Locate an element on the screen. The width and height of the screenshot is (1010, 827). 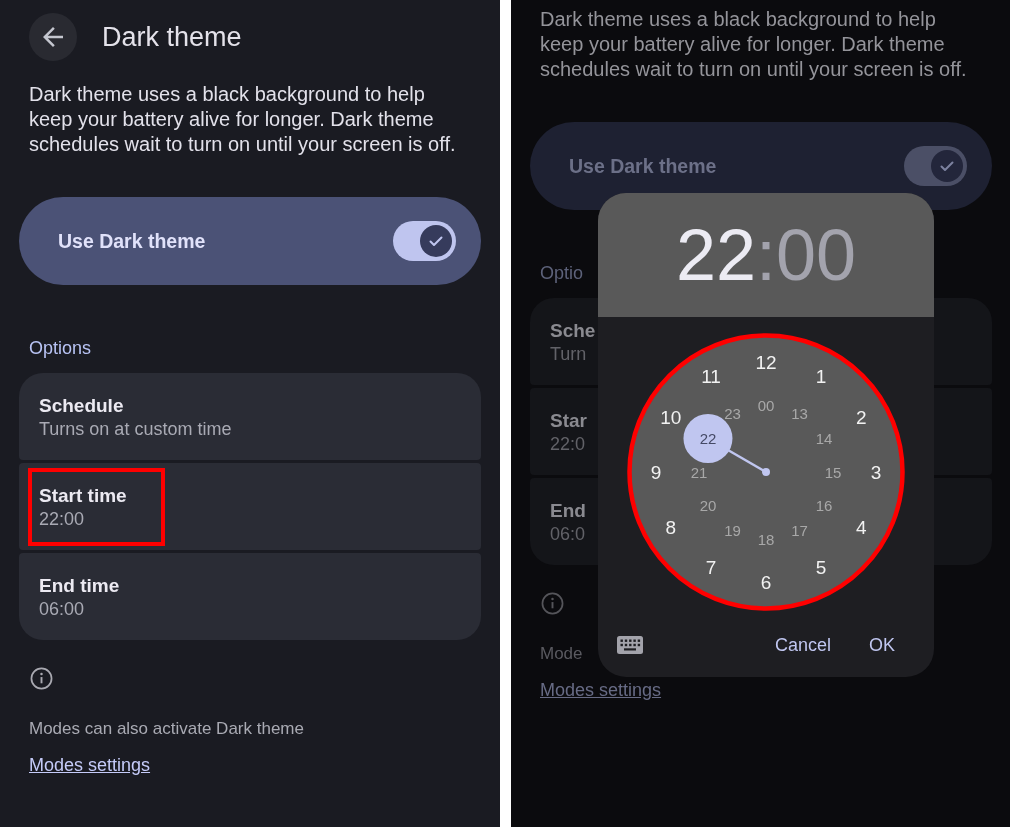
item-title: End is located at coordinates (568, 510).